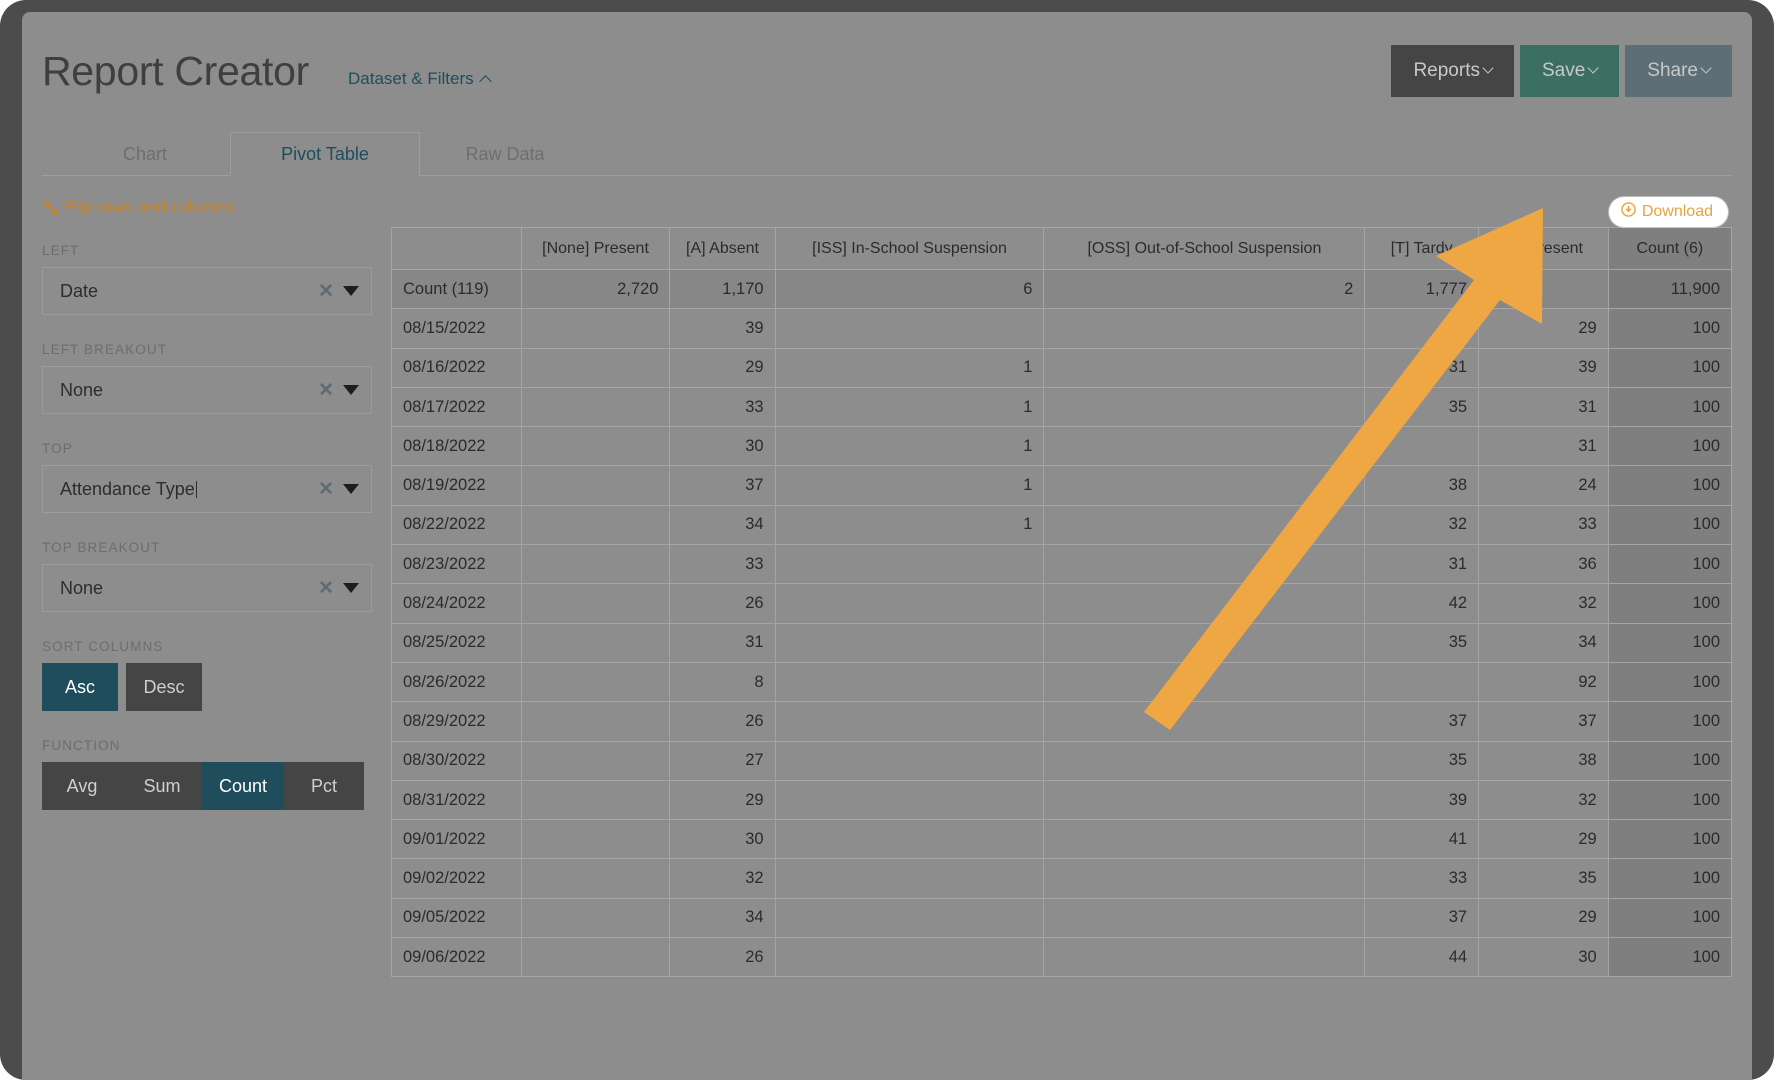  Describe the element at coordinates (456, 248) in the screenshot. I see `header-cell-corner` at that location.